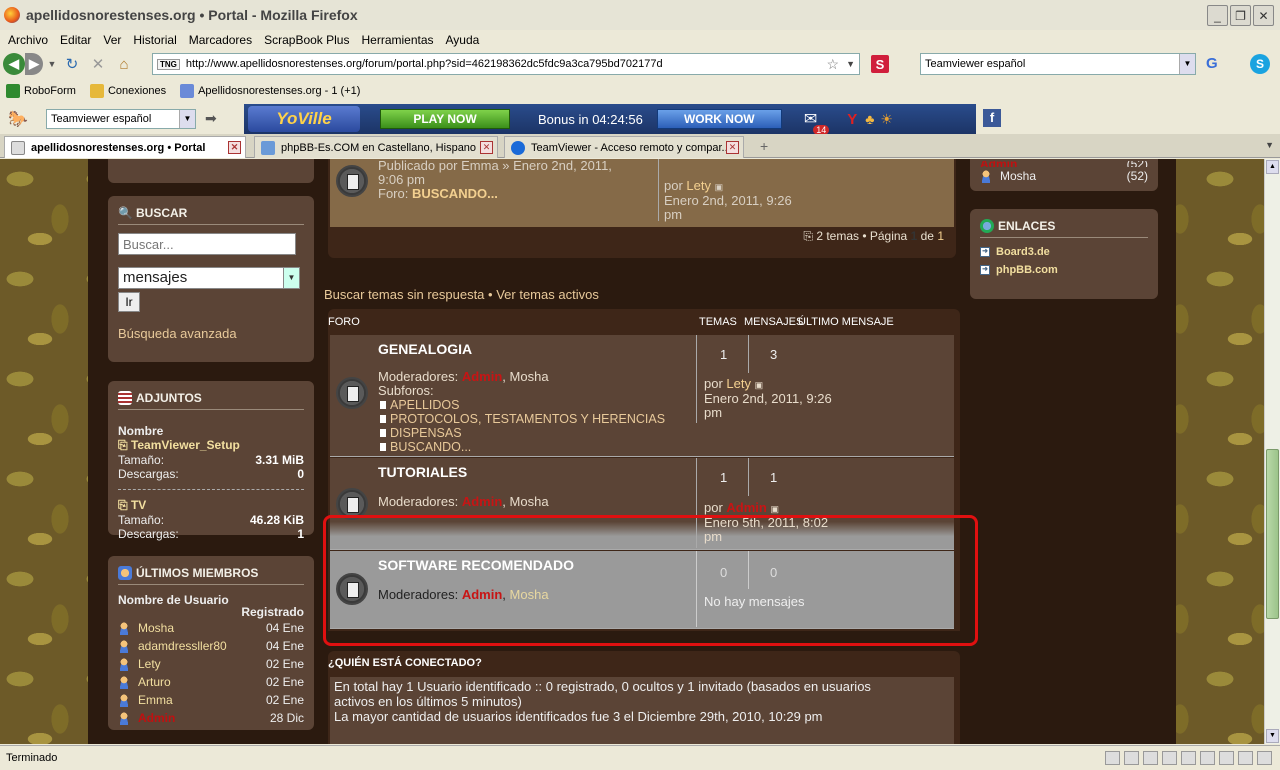 The image size is (1280, 770). What do you see at coordinates (209, 278) in the screenshot?
I see `search-type-select: mensajes ▼` at bounding box center [209, 278].